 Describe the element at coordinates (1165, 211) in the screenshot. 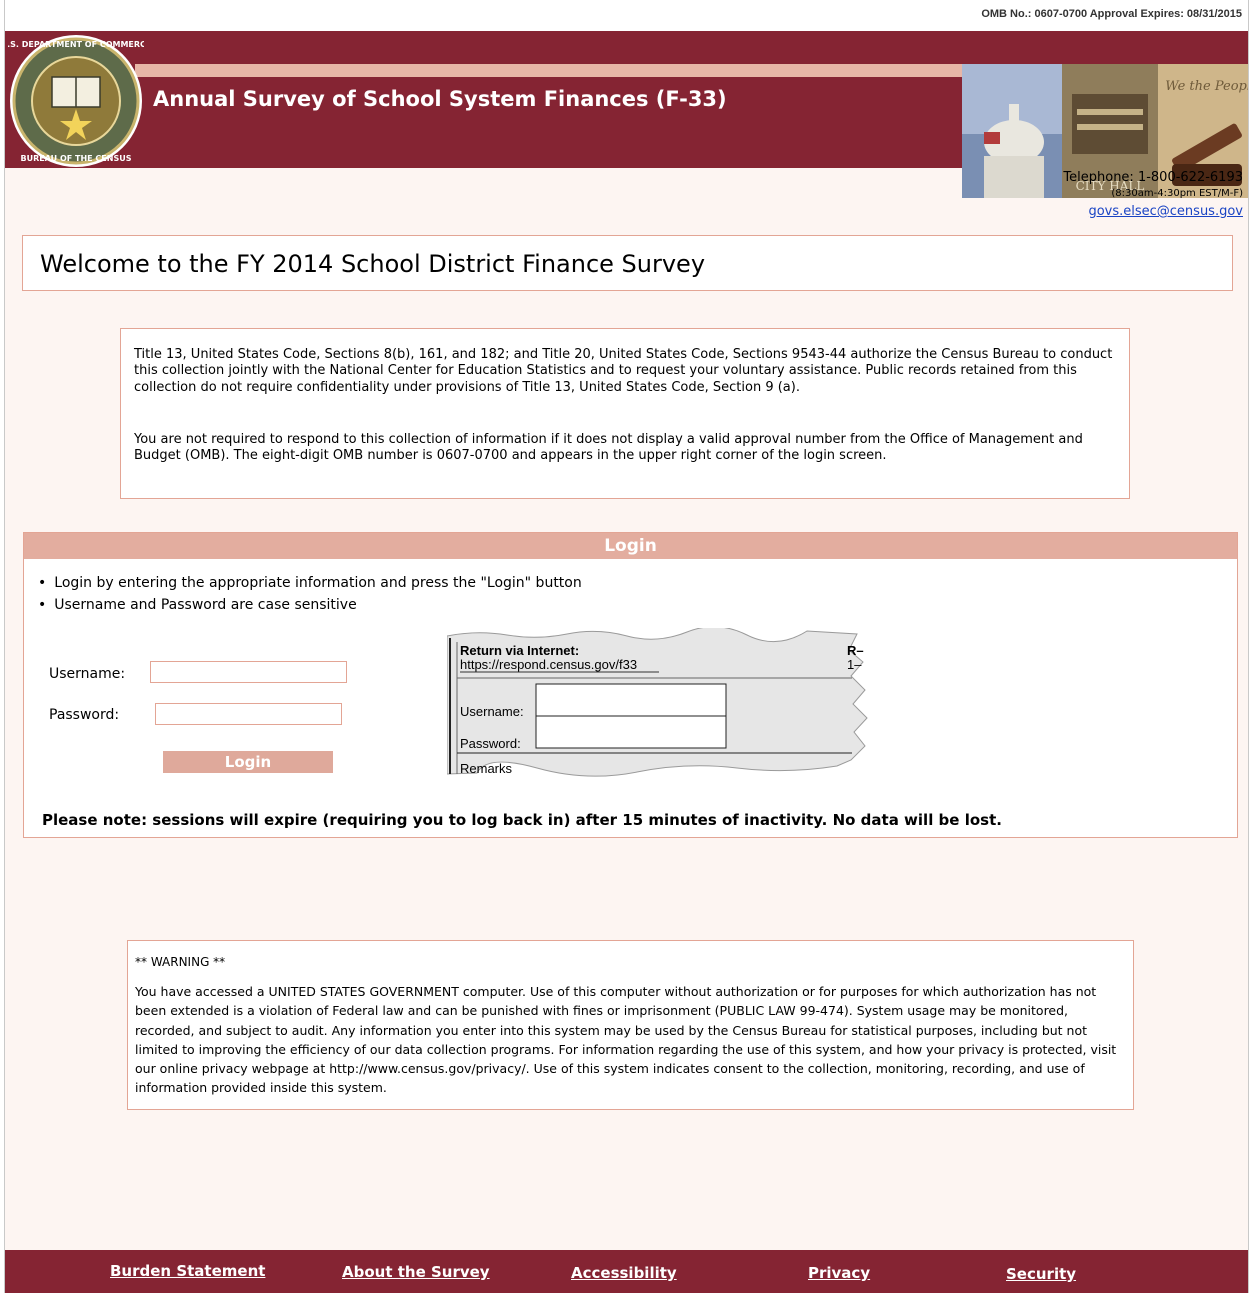

I see `support-email-link: govs.elsec@census.gov` at that location.